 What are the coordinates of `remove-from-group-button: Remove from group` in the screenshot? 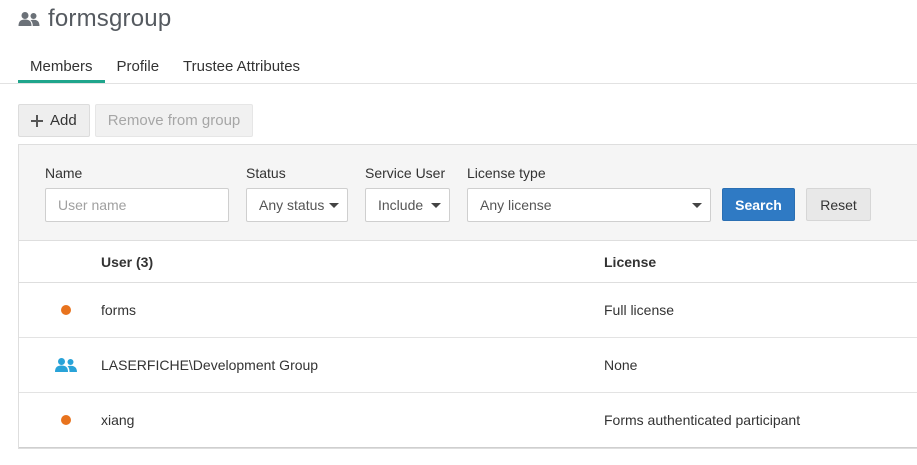 It's located at (174, 120).